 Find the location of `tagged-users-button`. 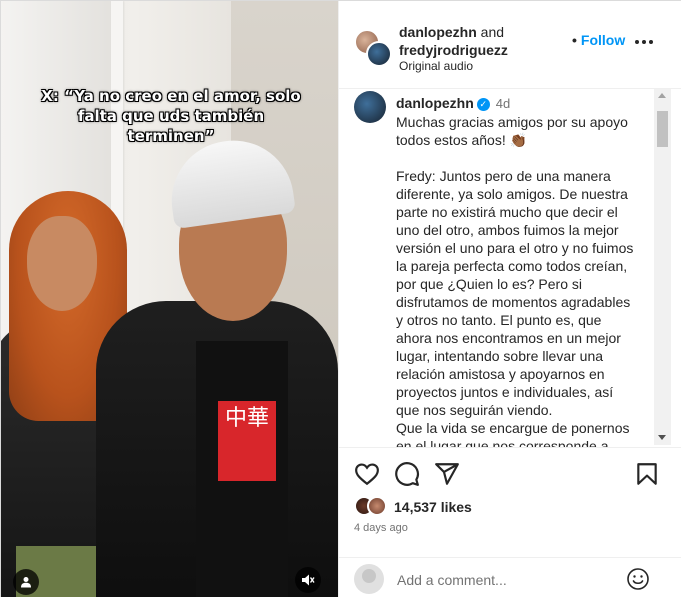

tagged-users-button is located at coordinates (26, 582).